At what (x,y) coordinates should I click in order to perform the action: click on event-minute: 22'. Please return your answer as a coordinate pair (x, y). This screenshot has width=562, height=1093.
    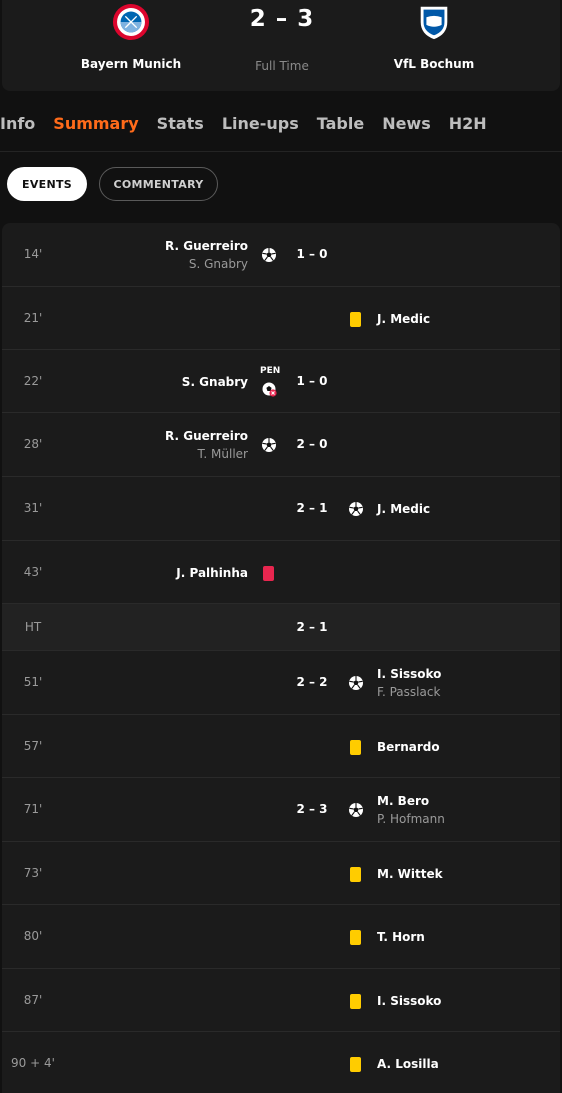
    Looking at the image, I should click on (33, 380).